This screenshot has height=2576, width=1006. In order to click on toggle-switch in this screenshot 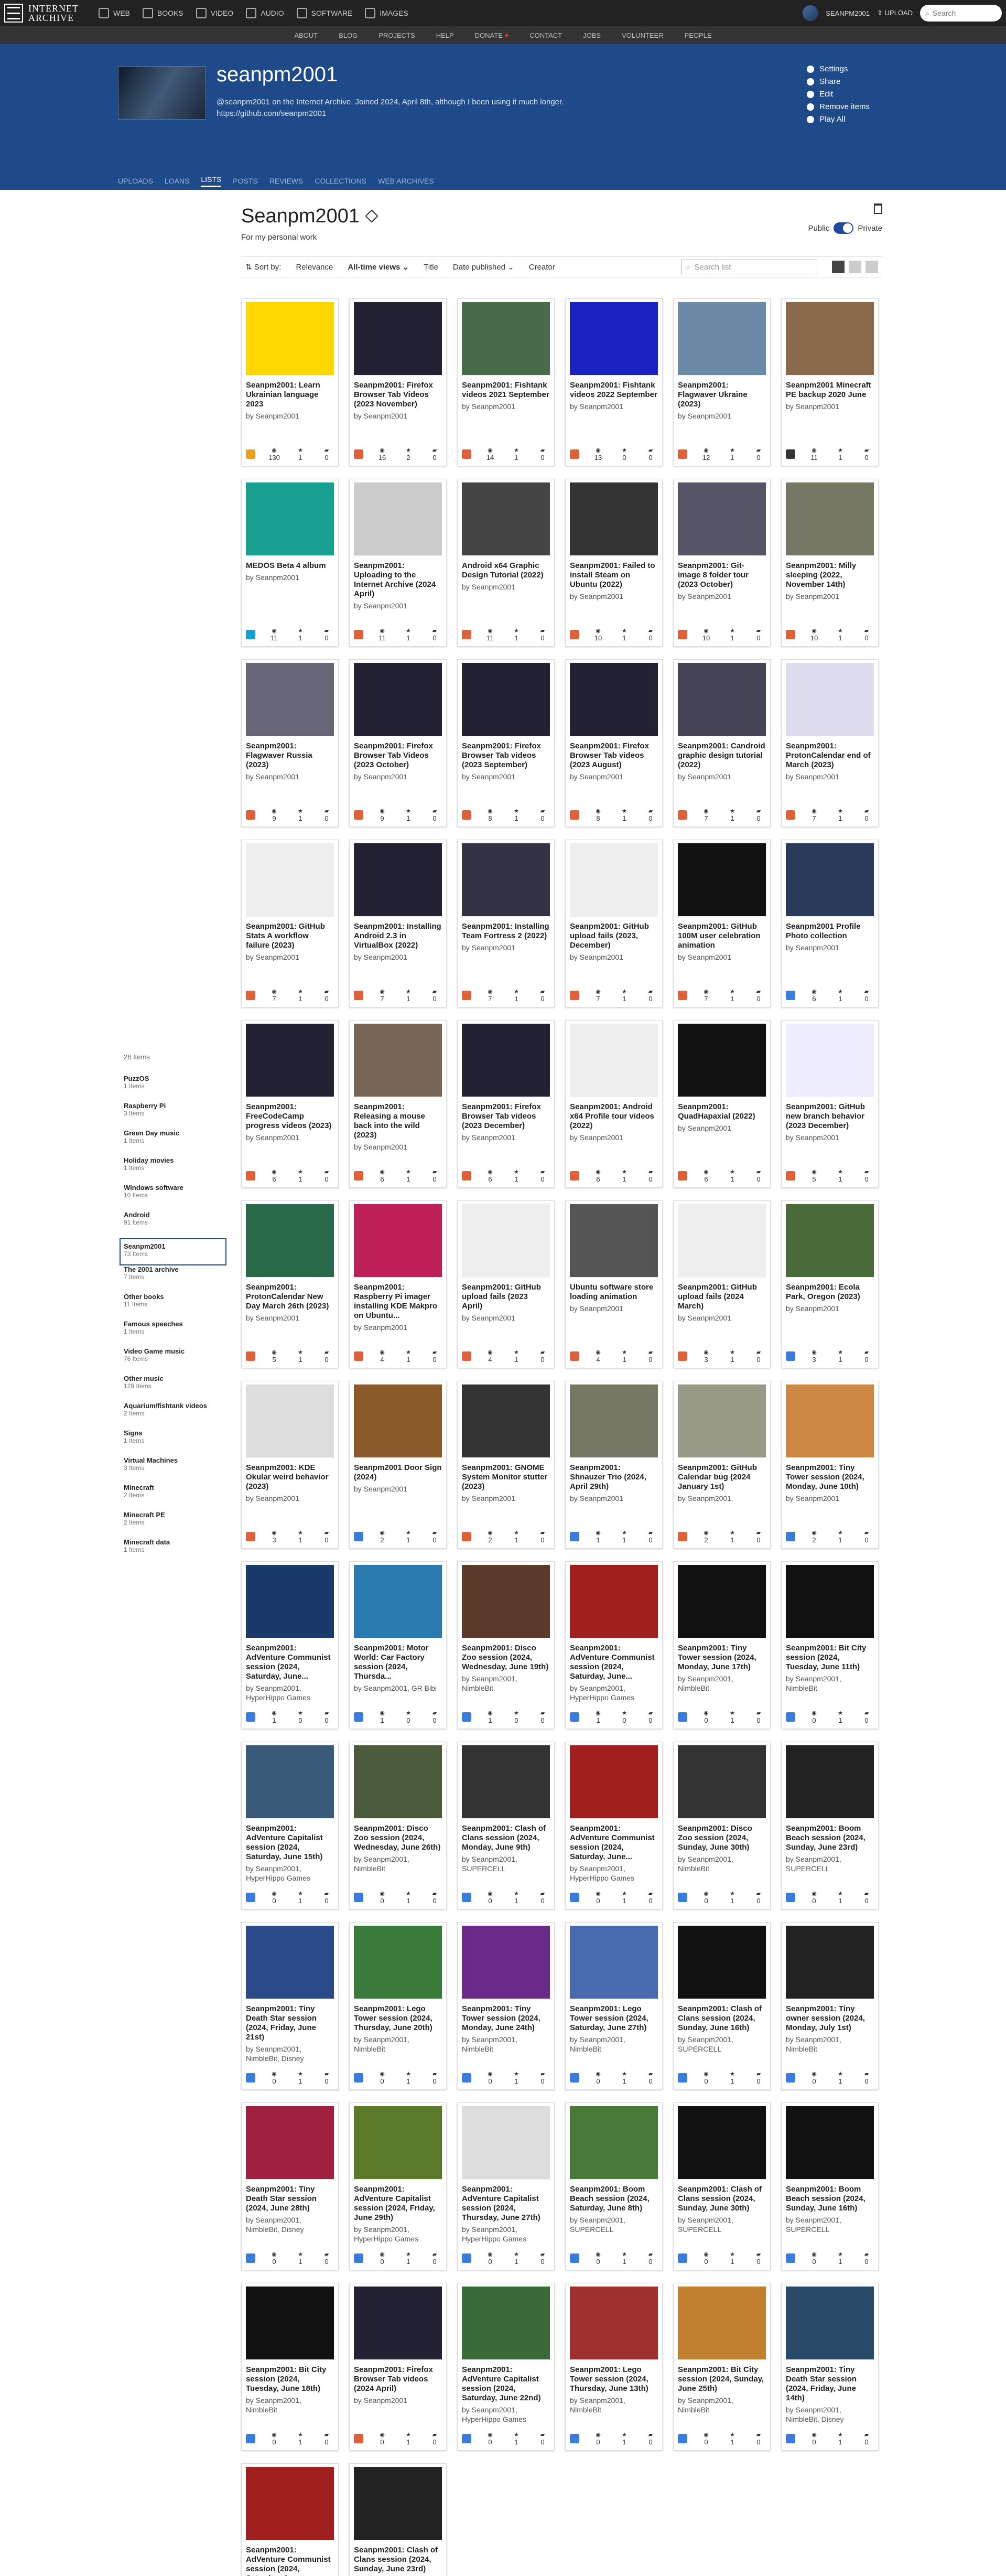, I will do `click(844, 228)`.